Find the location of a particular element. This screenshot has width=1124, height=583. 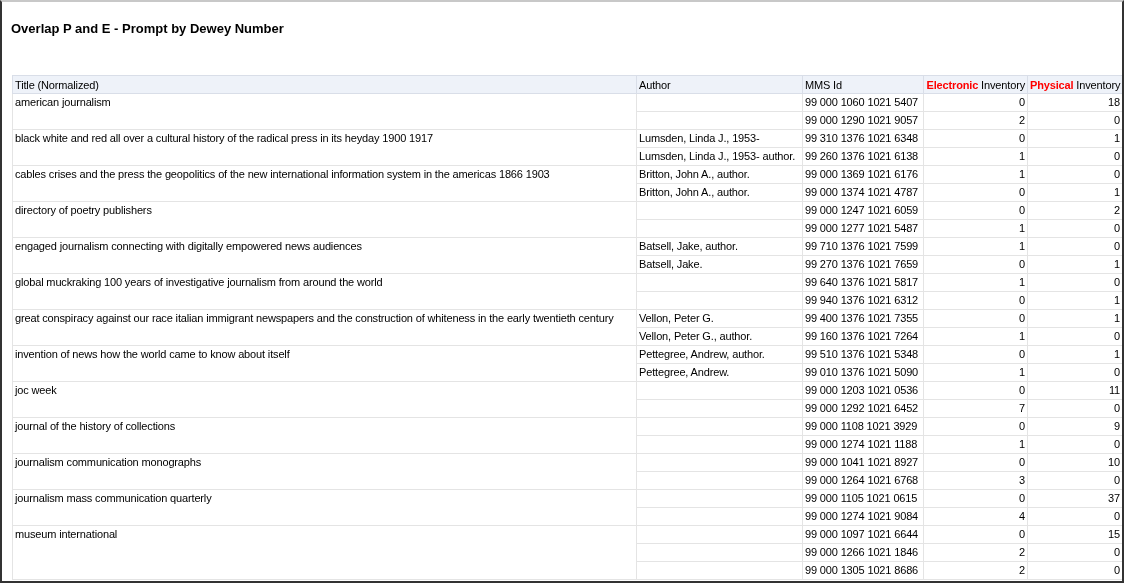

mms-id-cell: 99 310 1376 1021 6348 is located at coordinates (863, 138).